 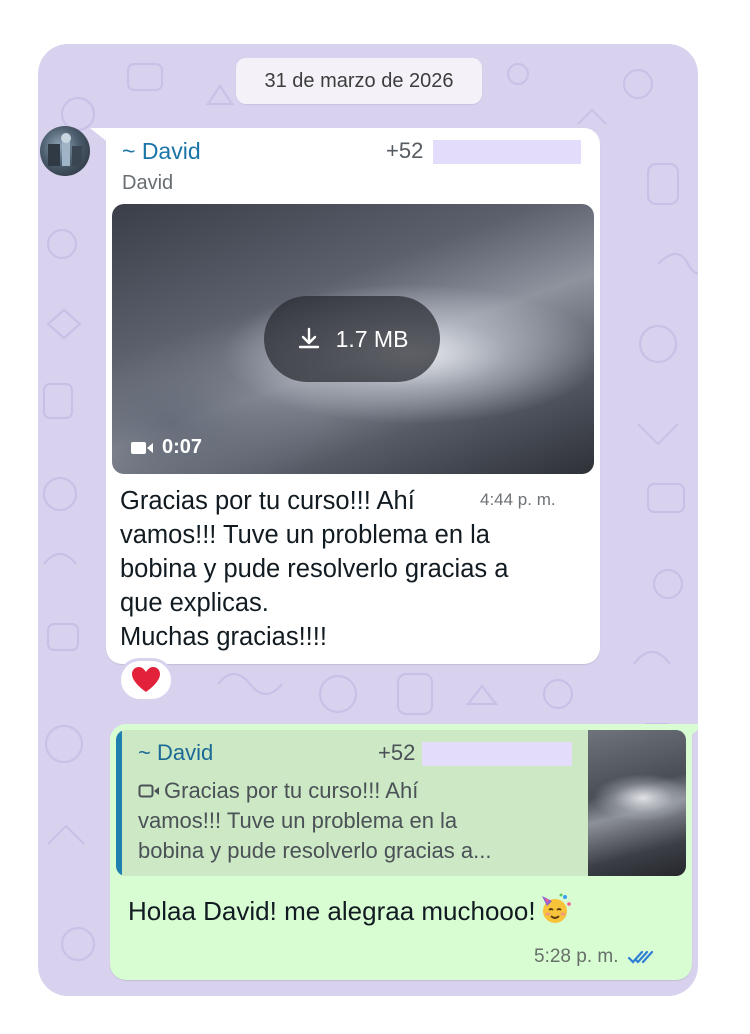 I want to click on sender-subtitle: David, so click(x=148, y=183).